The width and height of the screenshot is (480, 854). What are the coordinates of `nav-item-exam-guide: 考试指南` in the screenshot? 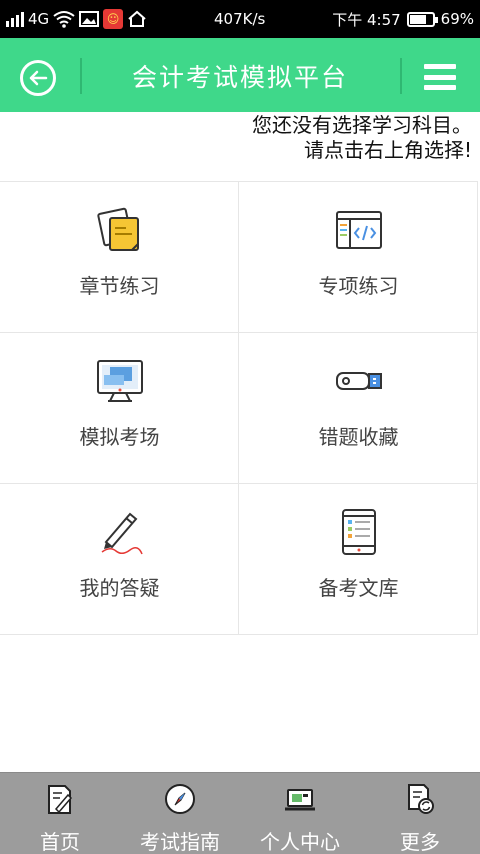 It's located at (180, 813).